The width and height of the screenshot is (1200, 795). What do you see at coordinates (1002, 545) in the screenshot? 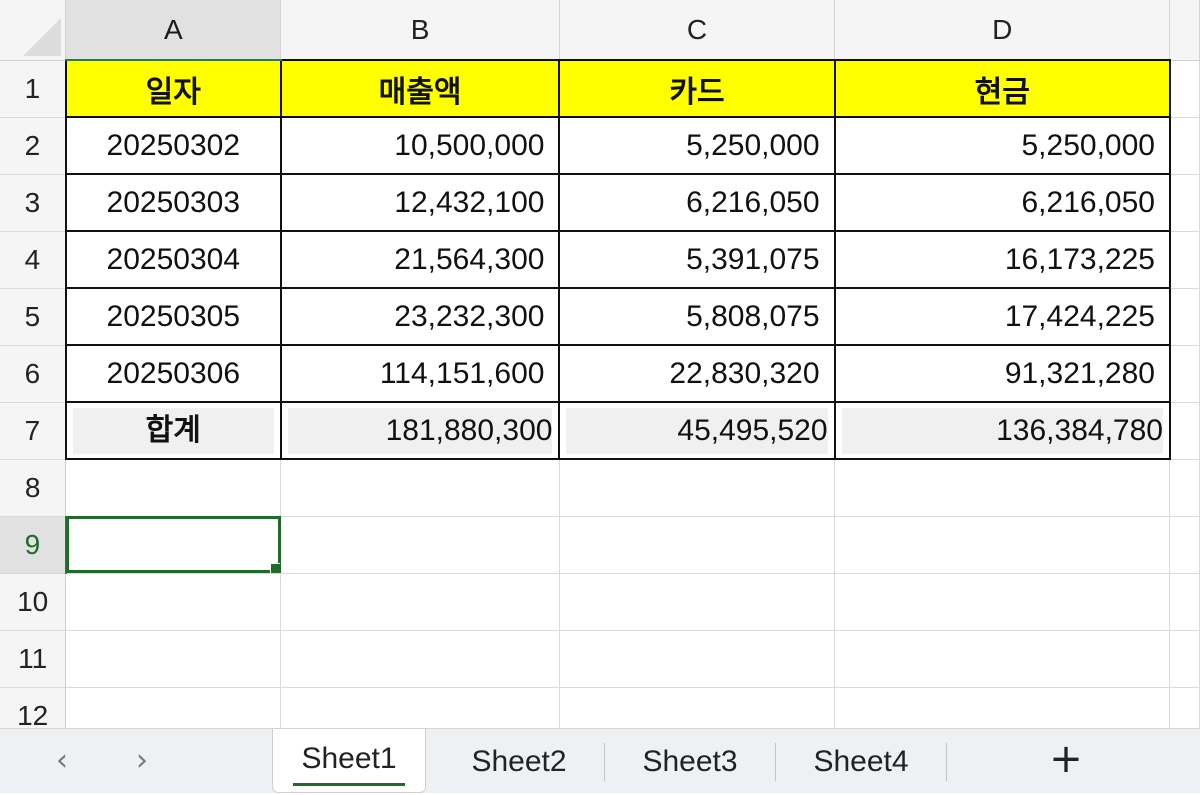
I see `cell-d9` at bounding box center [1002, 545].